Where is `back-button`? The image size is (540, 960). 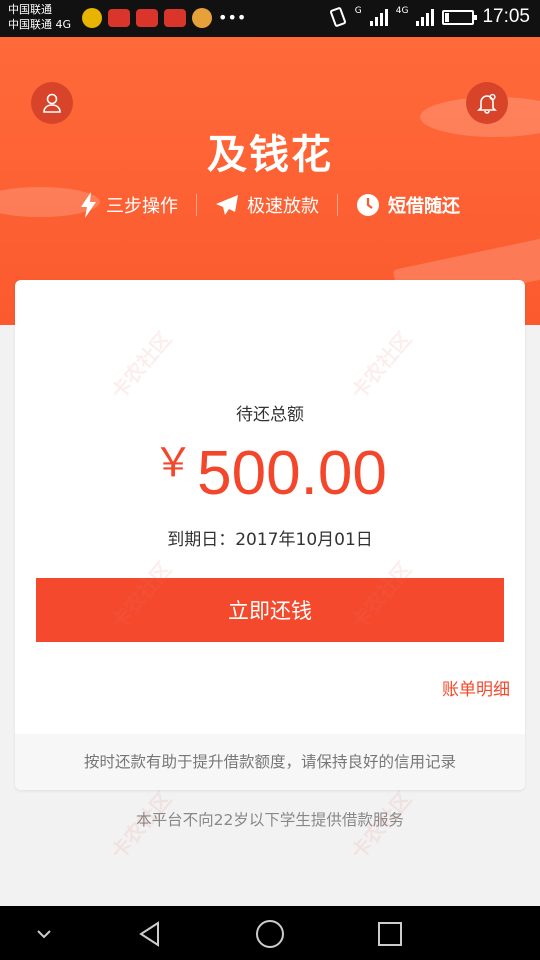
back-button is located at coordinates (150, 934).